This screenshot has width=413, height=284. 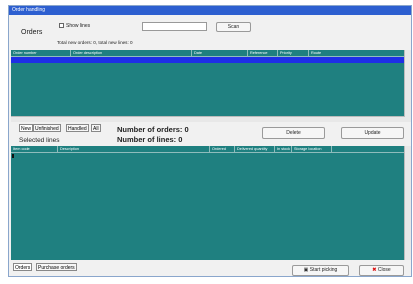 What do you see at coordinates (220, 53) in the screenshot?
I see `col-date: Date` at bounding box center [220, 53].